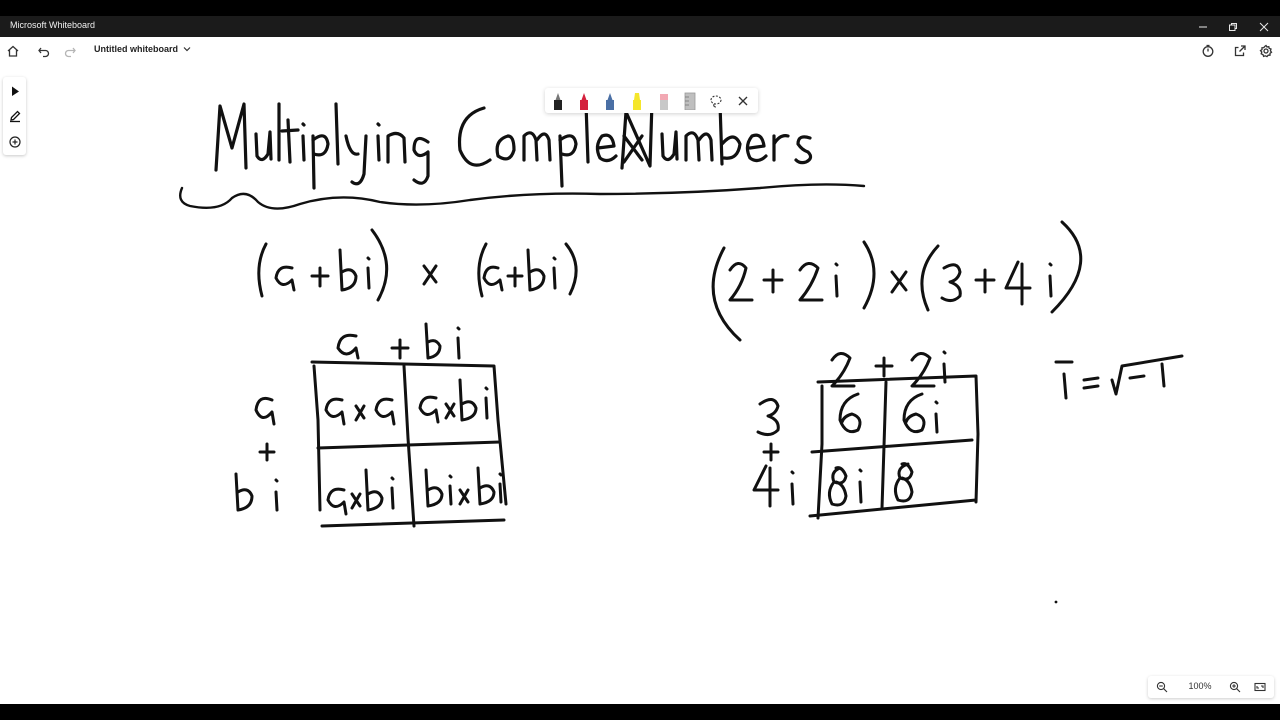  Describe the element at coordinates (417, 265) in the screenshot. I see `left-expression-ink` at that location.